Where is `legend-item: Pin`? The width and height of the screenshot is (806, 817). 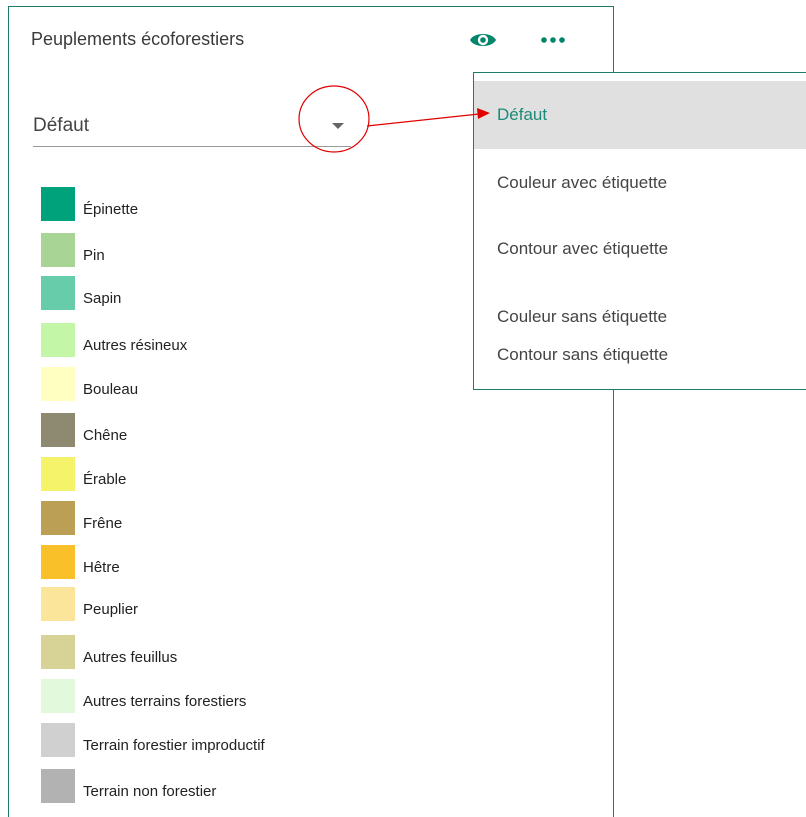 legend-item: Pin is located at coordinates (201, 250).